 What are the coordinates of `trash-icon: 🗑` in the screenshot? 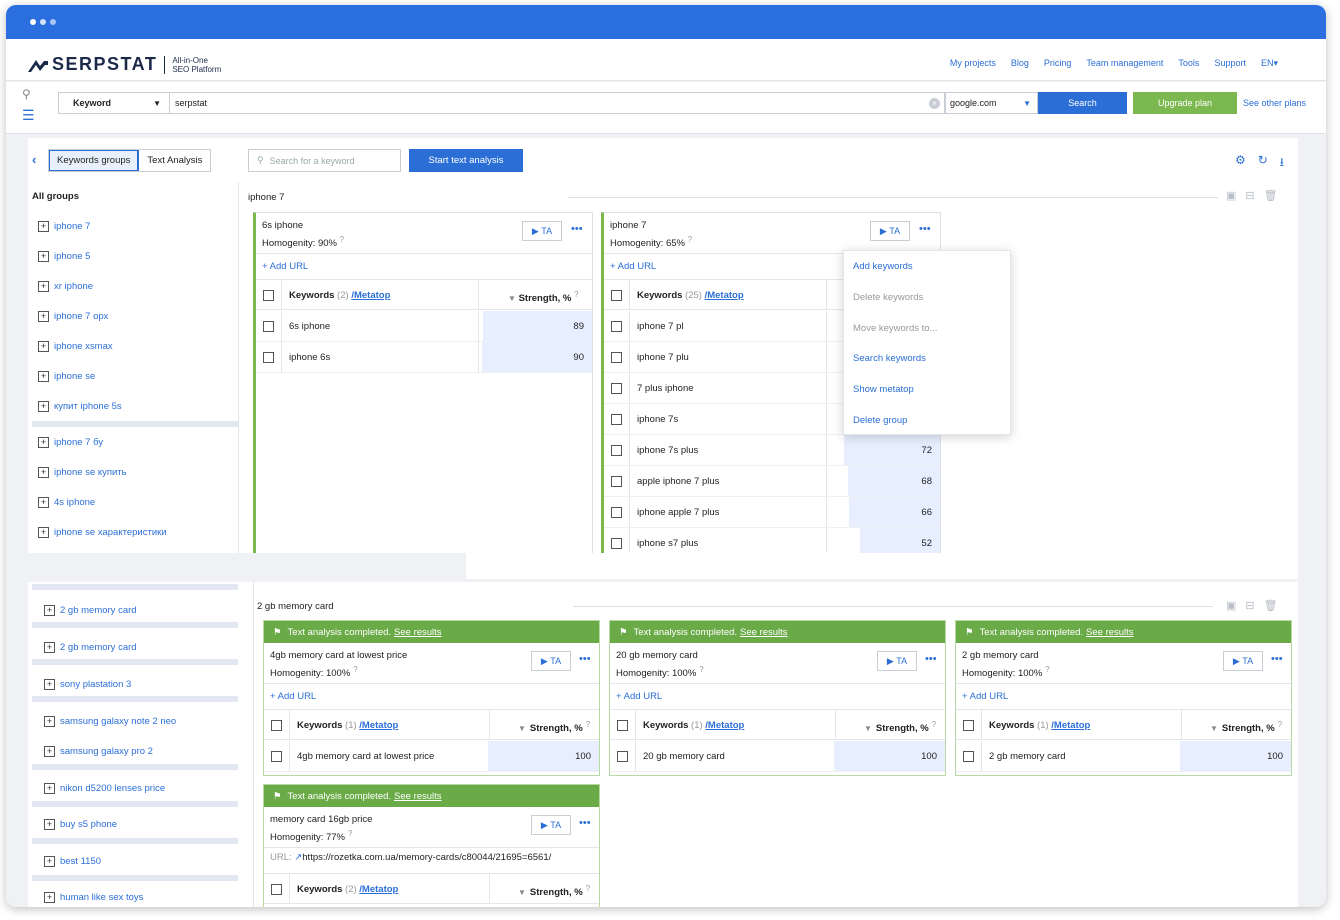 It's located at (1271, 605).